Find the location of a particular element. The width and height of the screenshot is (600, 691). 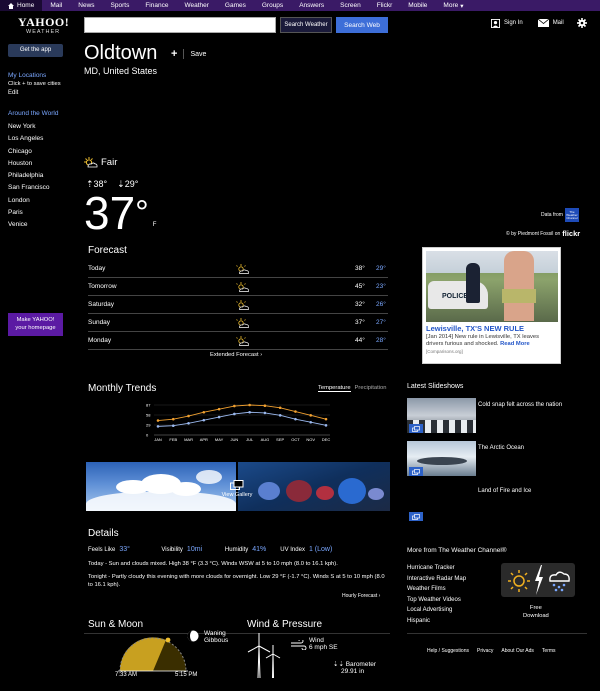

photo-gallery: View Gallery is located at coordinates (238, 486).